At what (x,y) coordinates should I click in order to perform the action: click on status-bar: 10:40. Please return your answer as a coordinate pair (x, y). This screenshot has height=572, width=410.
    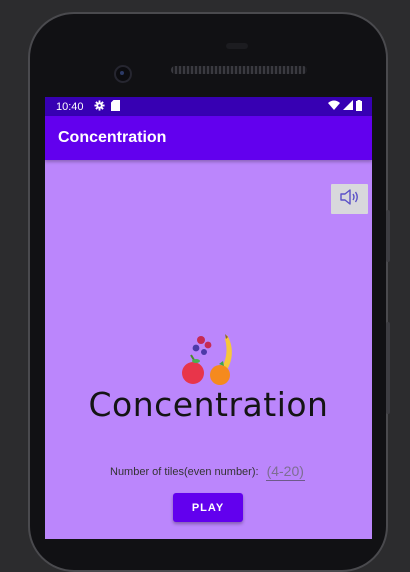
    Looking at the image, I should click on (208, 106).